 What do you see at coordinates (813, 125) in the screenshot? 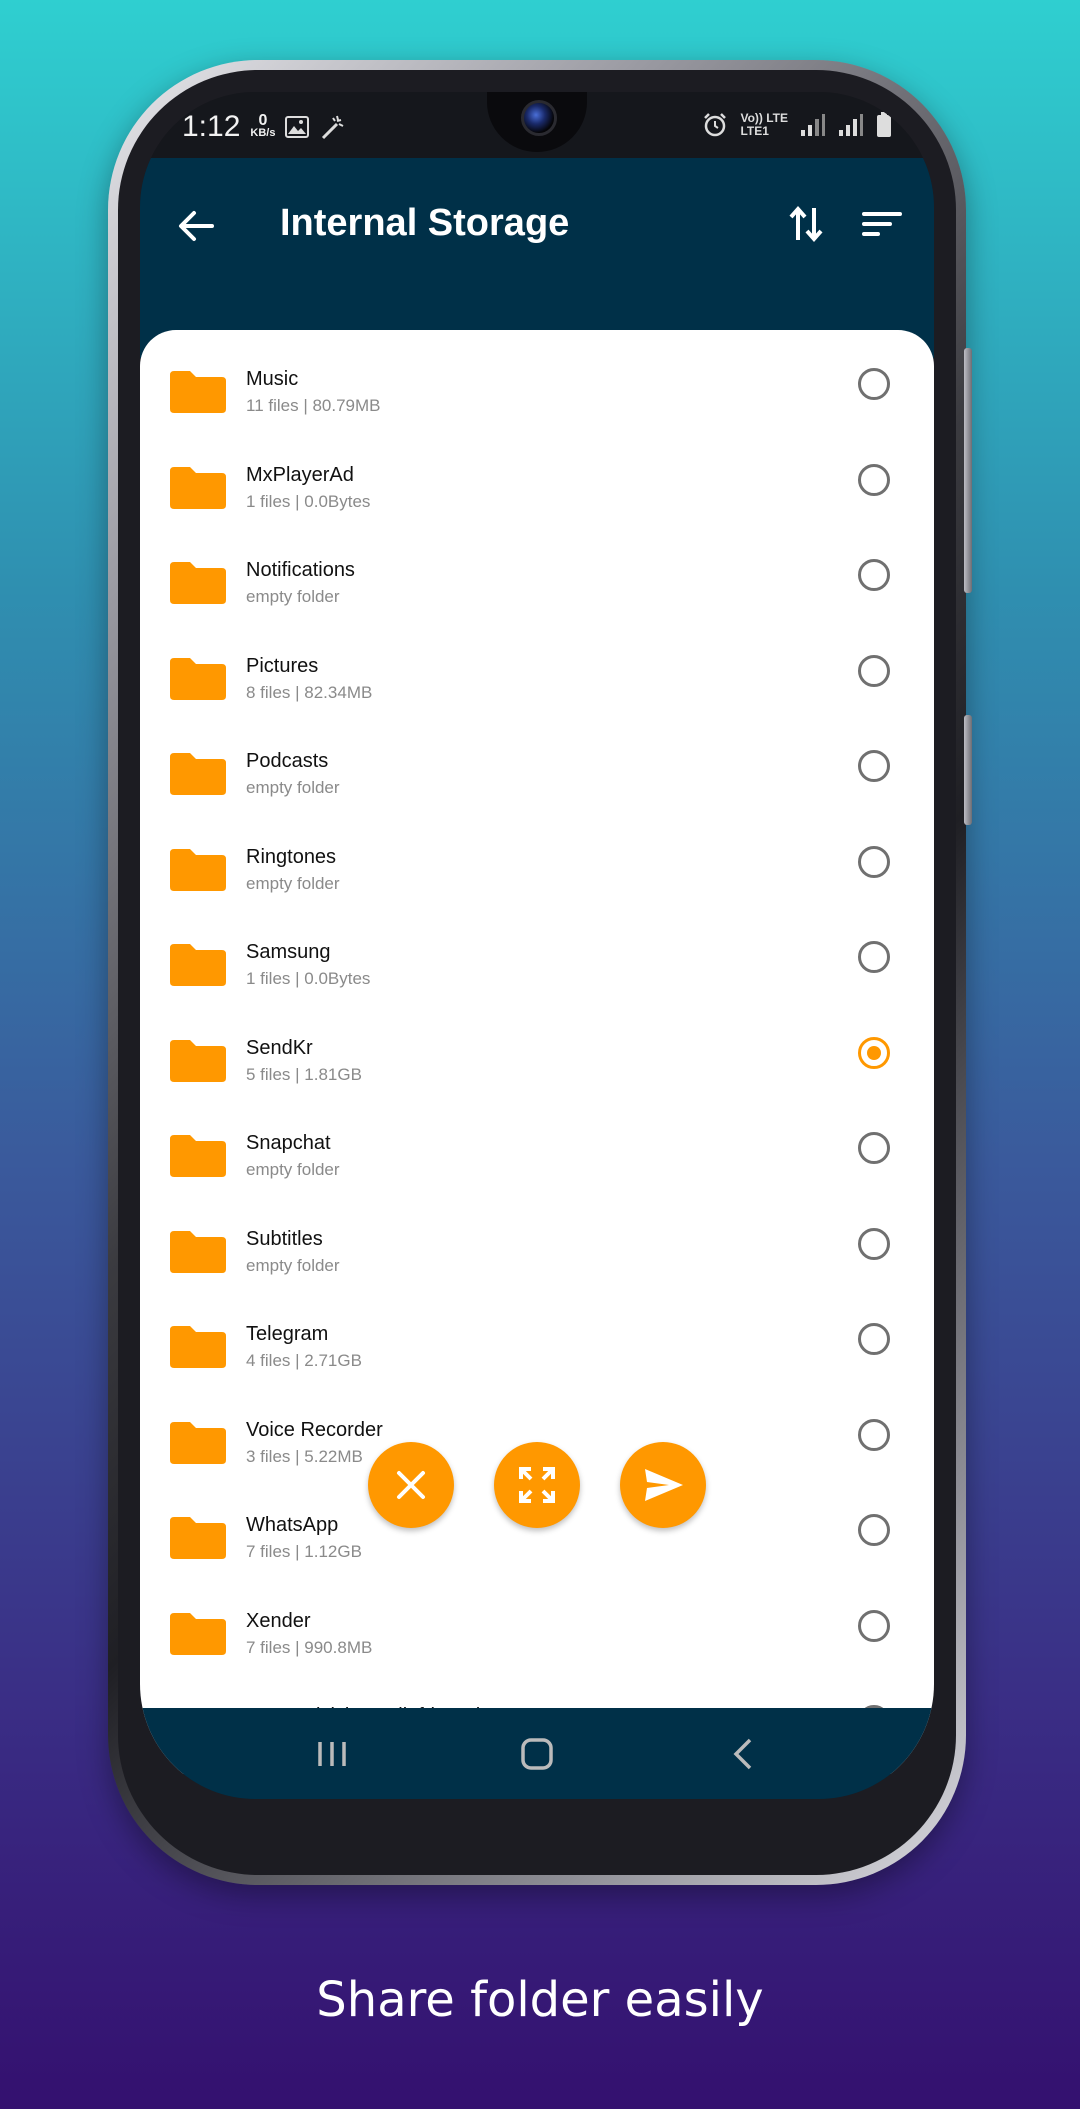
I see `signal-strength-icon` at bounding box center [813, 125].